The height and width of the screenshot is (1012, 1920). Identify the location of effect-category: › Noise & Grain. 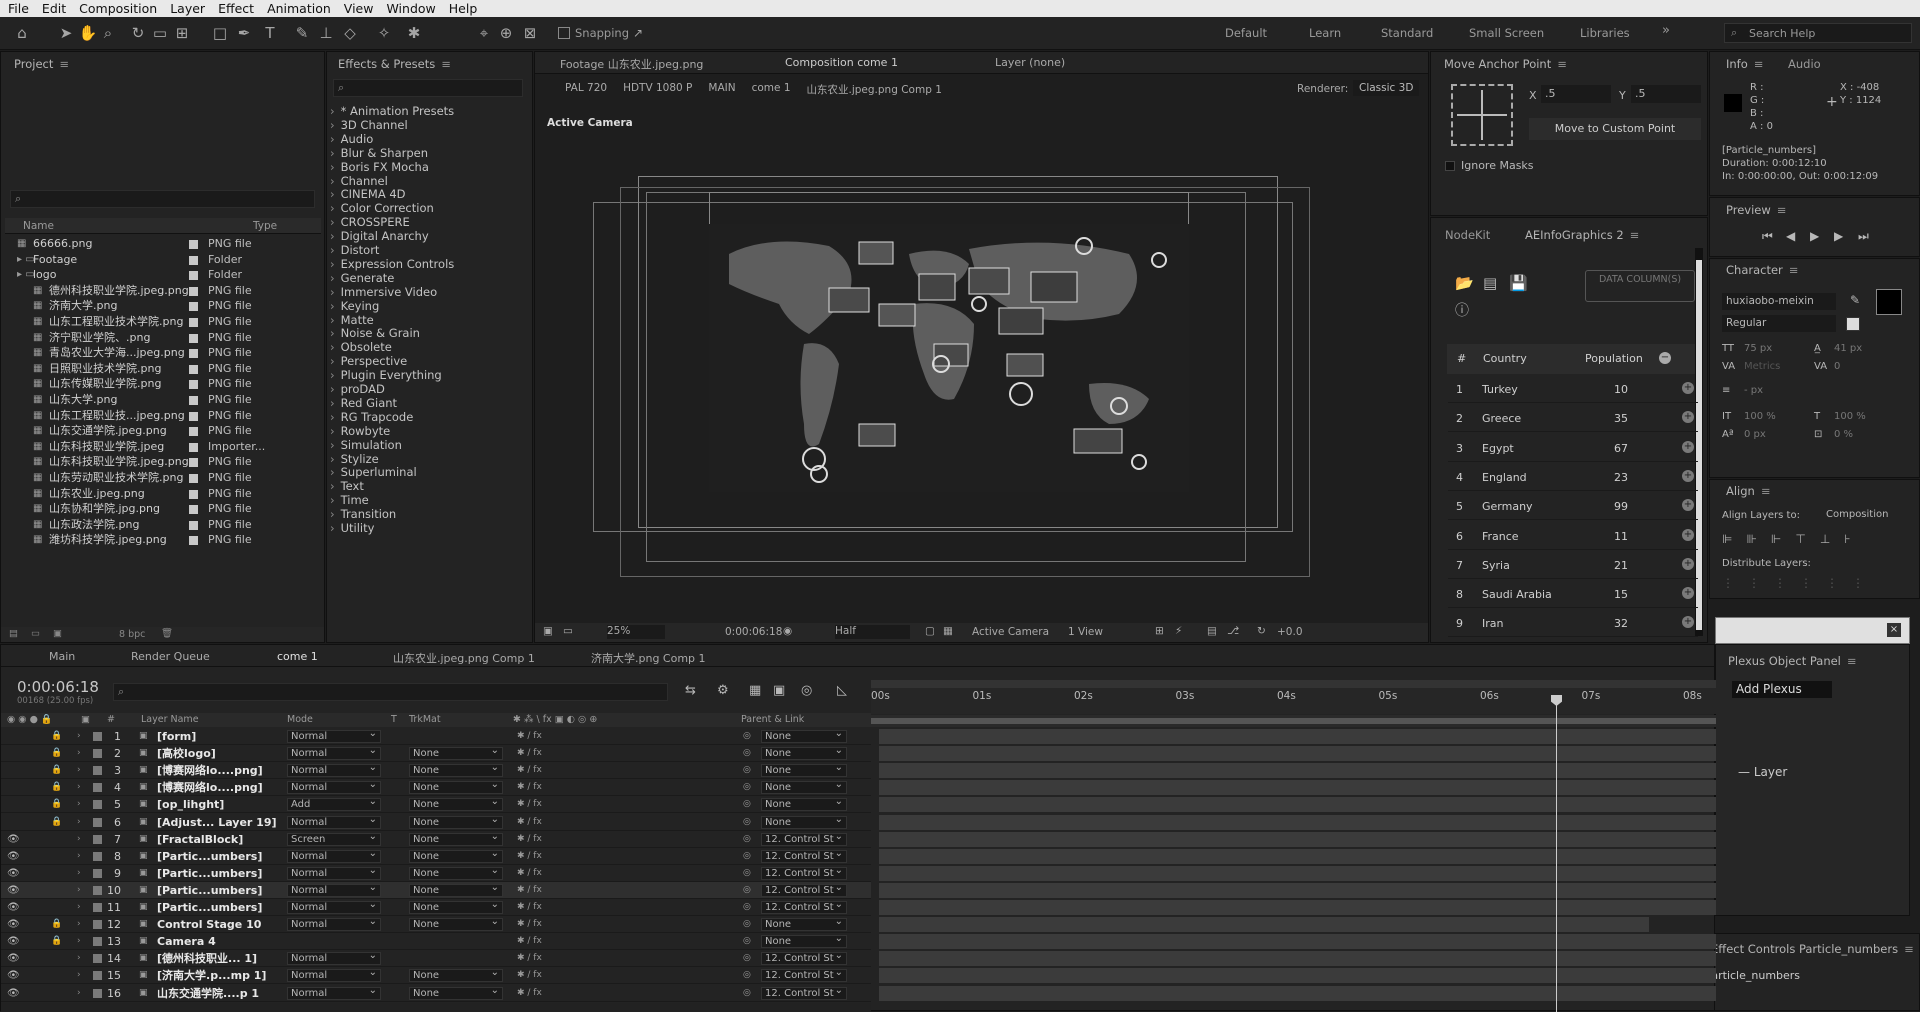
(375, 333).